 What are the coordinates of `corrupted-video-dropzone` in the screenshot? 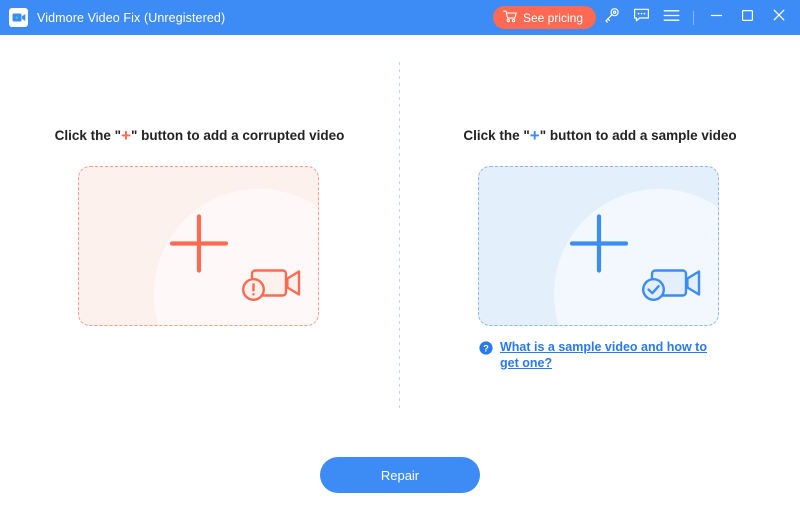 It's located at (198, 246).